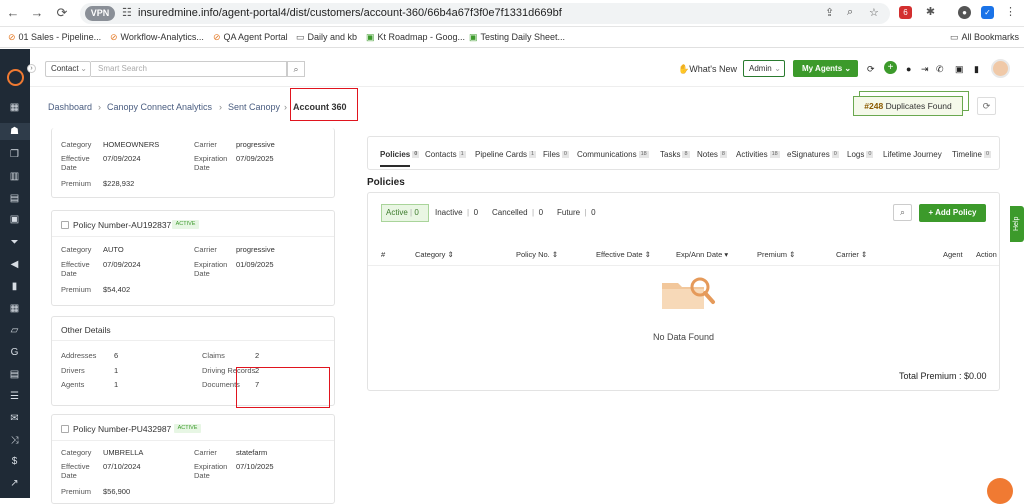 Image resolution: width=1024 pixels, height=504 pixels. Describe the element at coordinates (14, 154) in the screenshot. I see `copy-icon: ❐` at that location.